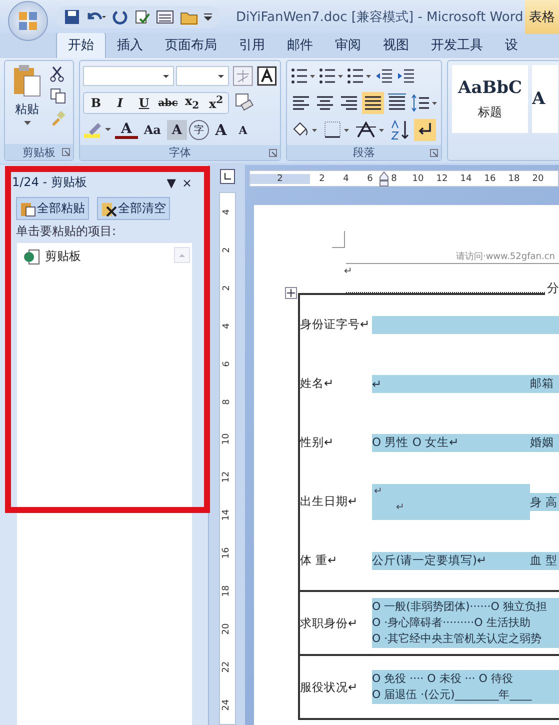  What do you see at coordinates (120, 16) in the screenshot?
I see `redo-icon` at bounding box center [120, 16].